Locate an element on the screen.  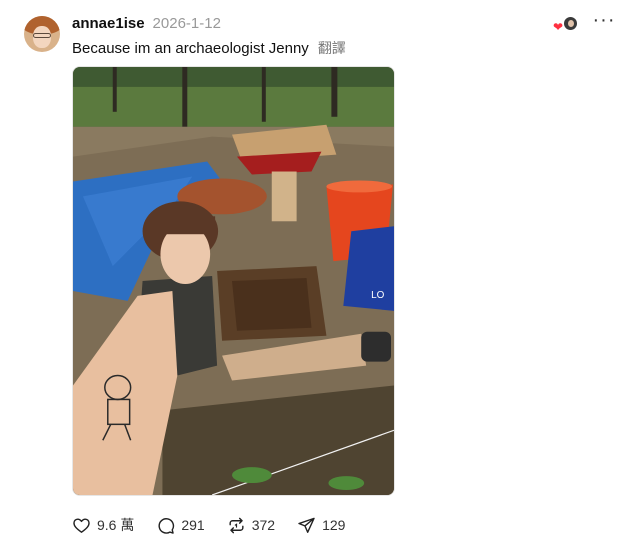
liked-by-avatars: ❤ is located at coordinates (566, 24).